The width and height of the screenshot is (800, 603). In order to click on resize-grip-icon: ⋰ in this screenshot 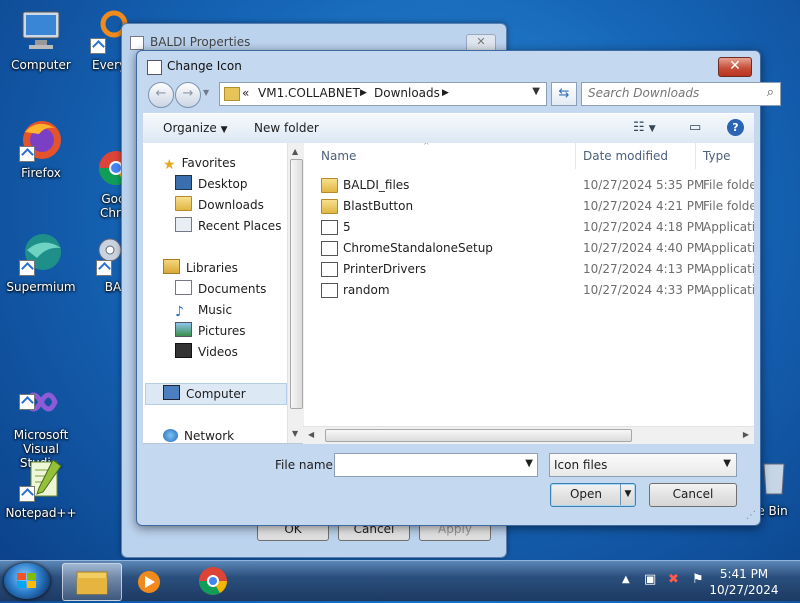, I will do `click(751, 515)`.